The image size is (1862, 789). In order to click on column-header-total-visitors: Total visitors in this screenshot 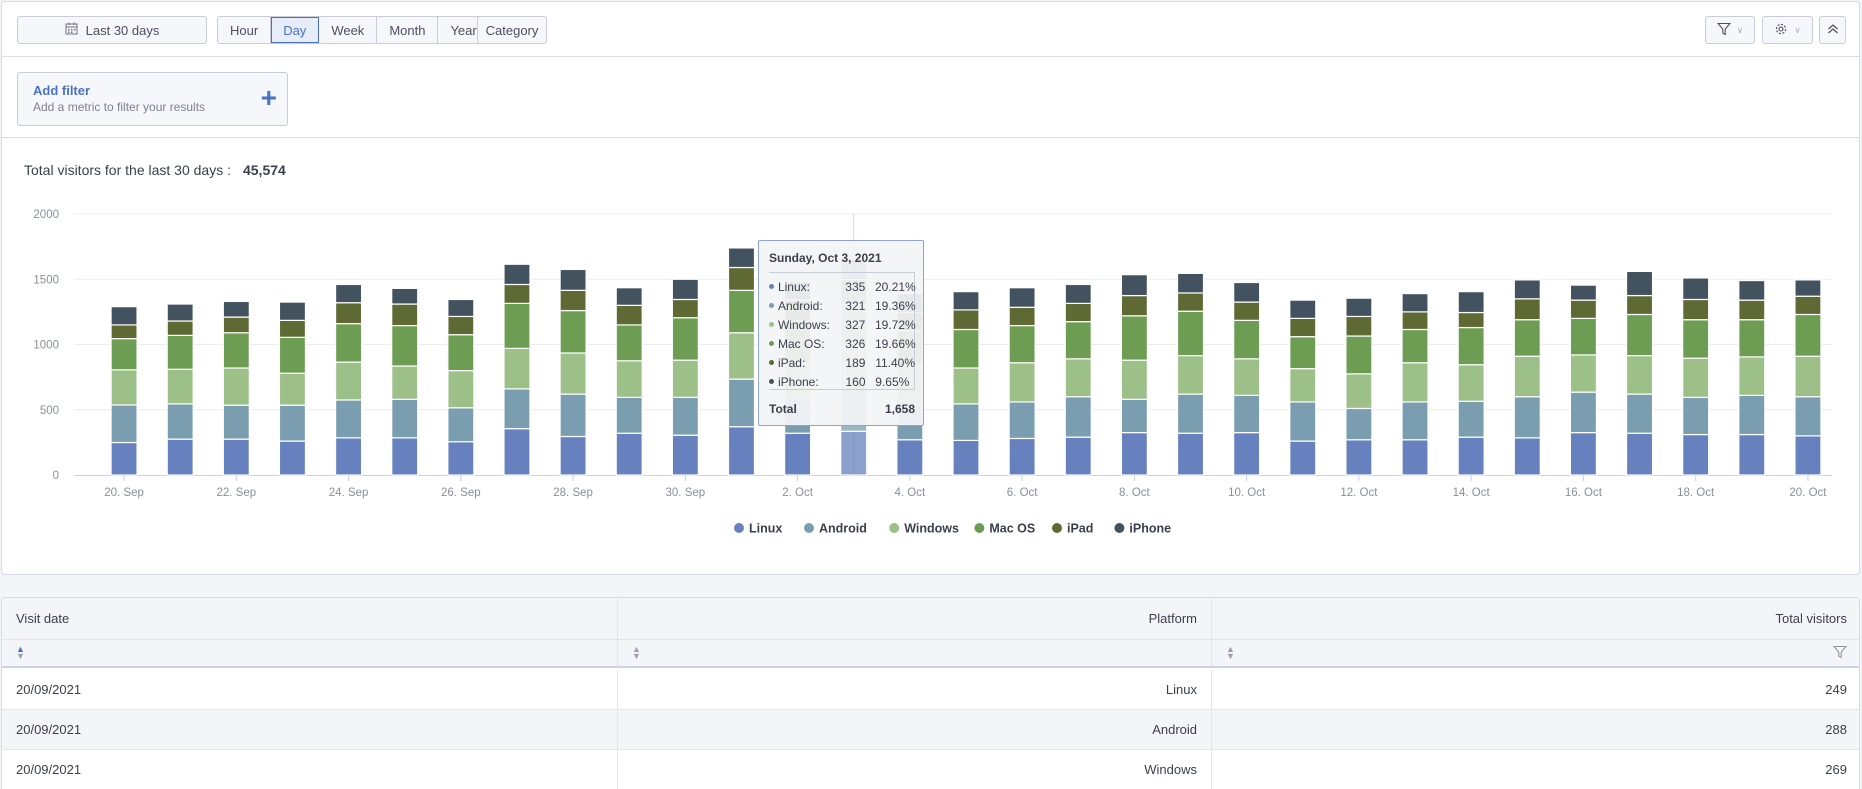, I will do `click(1535, 618)`.